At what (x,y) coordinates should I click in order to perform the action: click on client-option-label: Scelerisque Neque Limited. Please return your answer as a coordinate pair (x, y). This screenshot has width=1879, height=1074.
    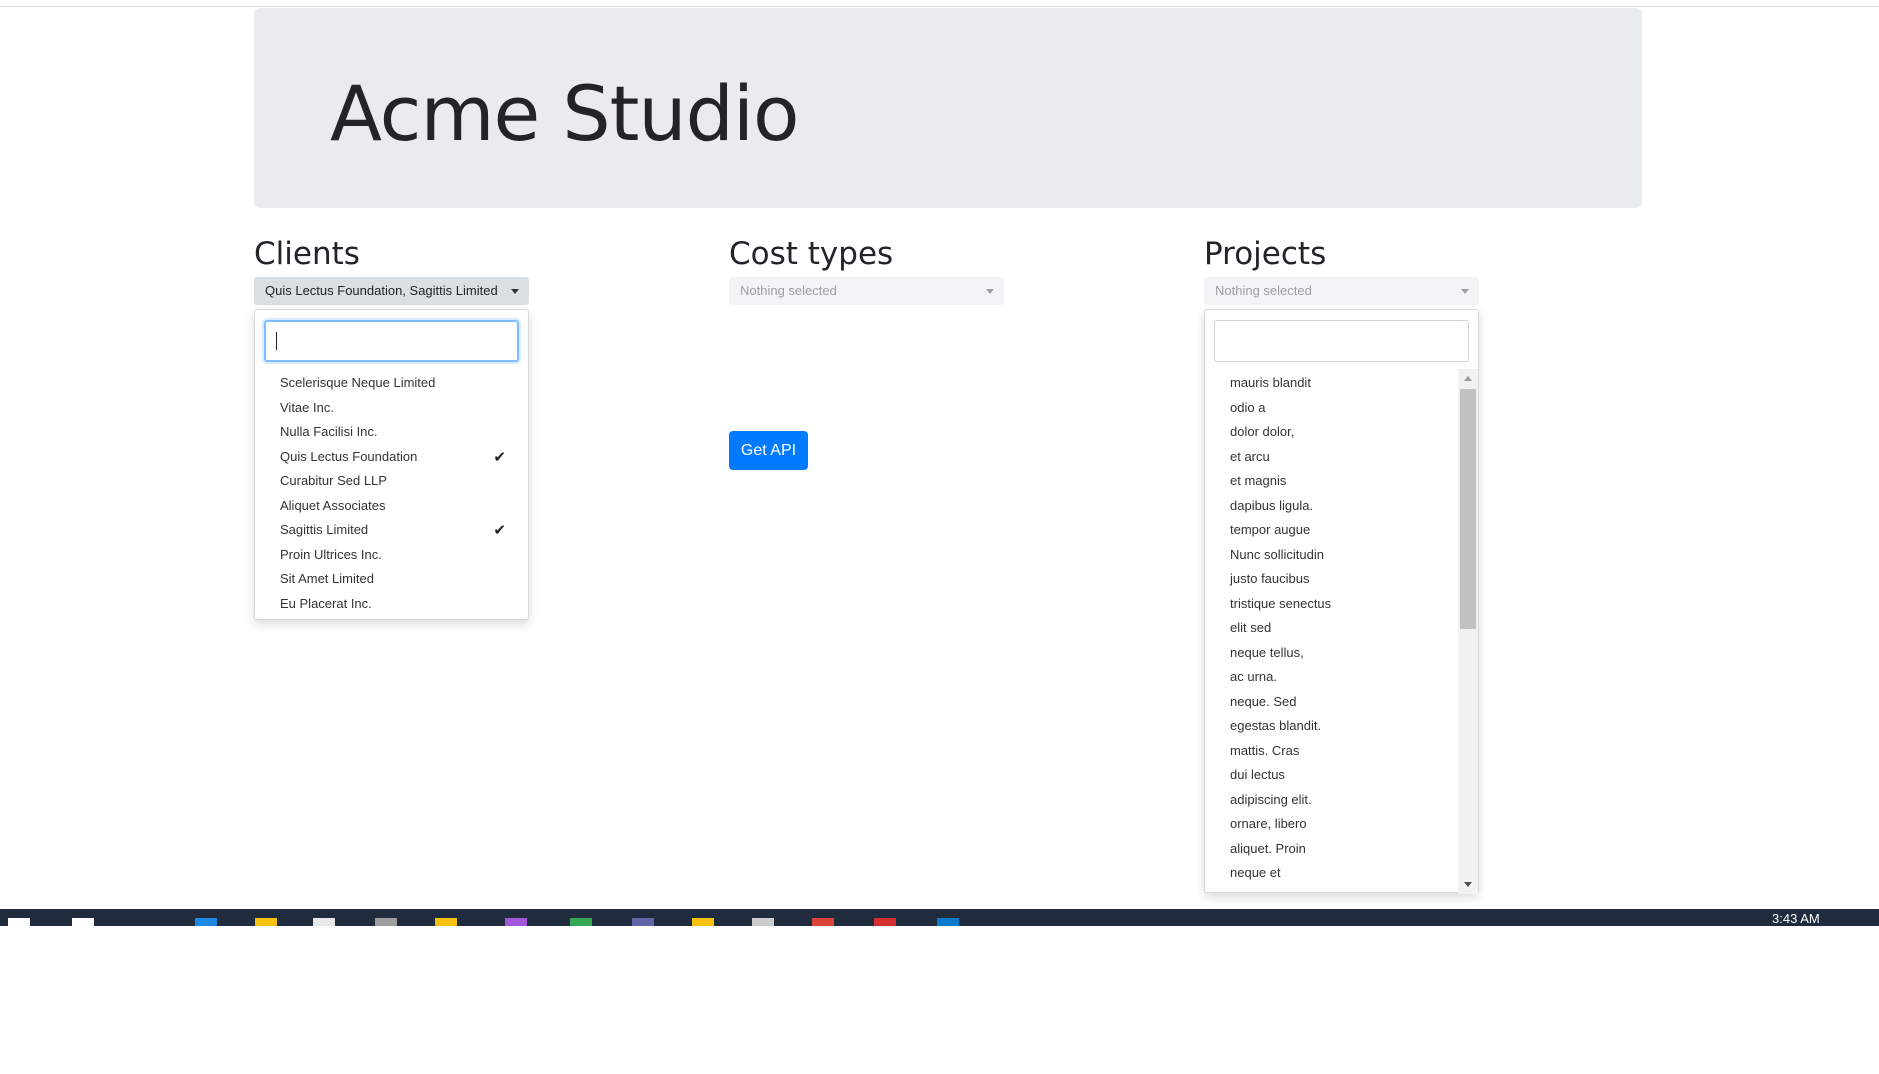
    Looking at the image, I should click on (358, 382).